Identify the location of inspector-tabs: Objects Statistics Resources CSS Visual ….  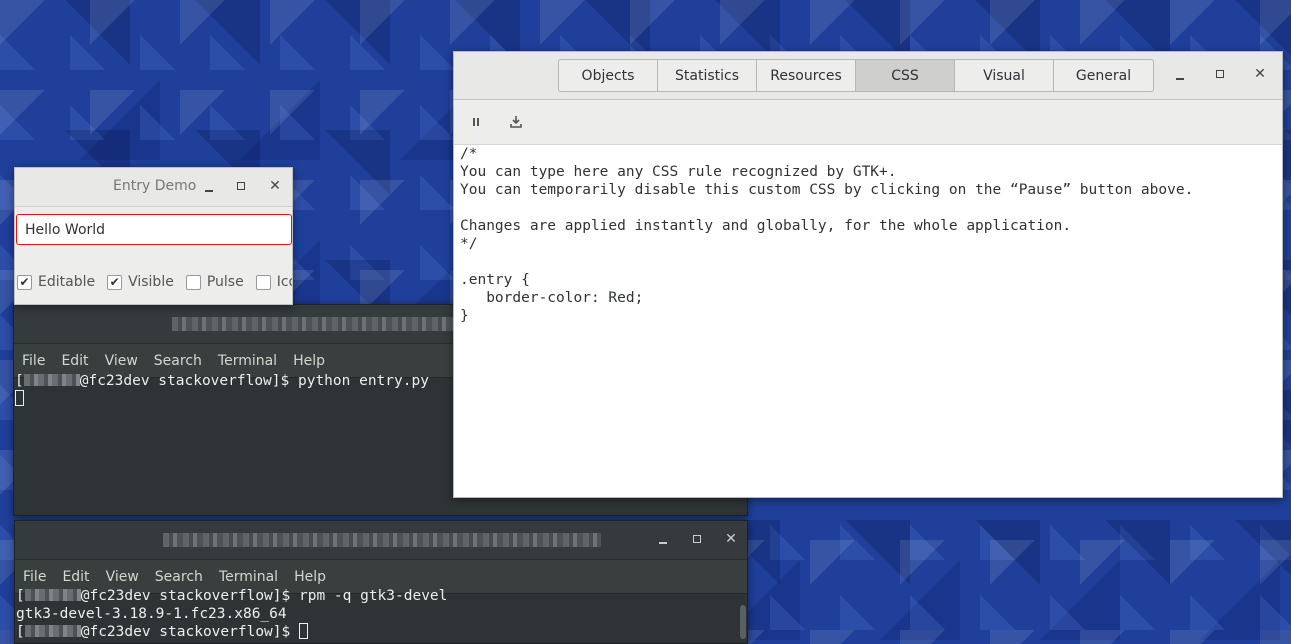
(856, 75).